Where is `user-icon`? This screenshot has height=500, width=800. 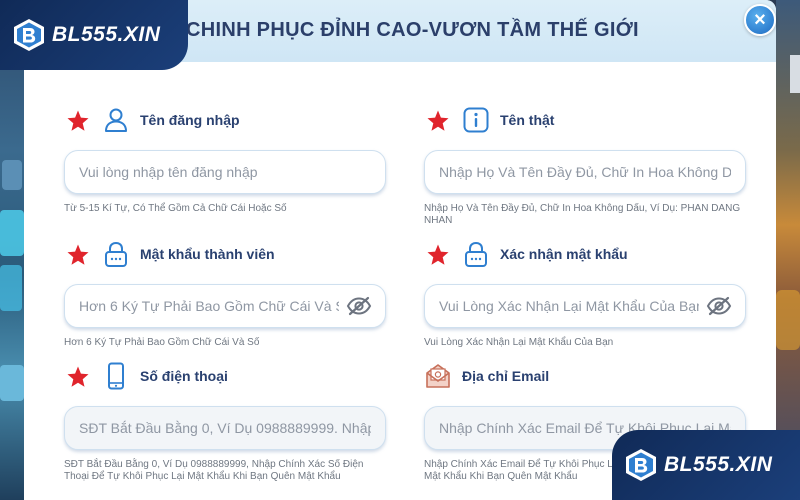
user-icon is located at coordinates (116, 120).